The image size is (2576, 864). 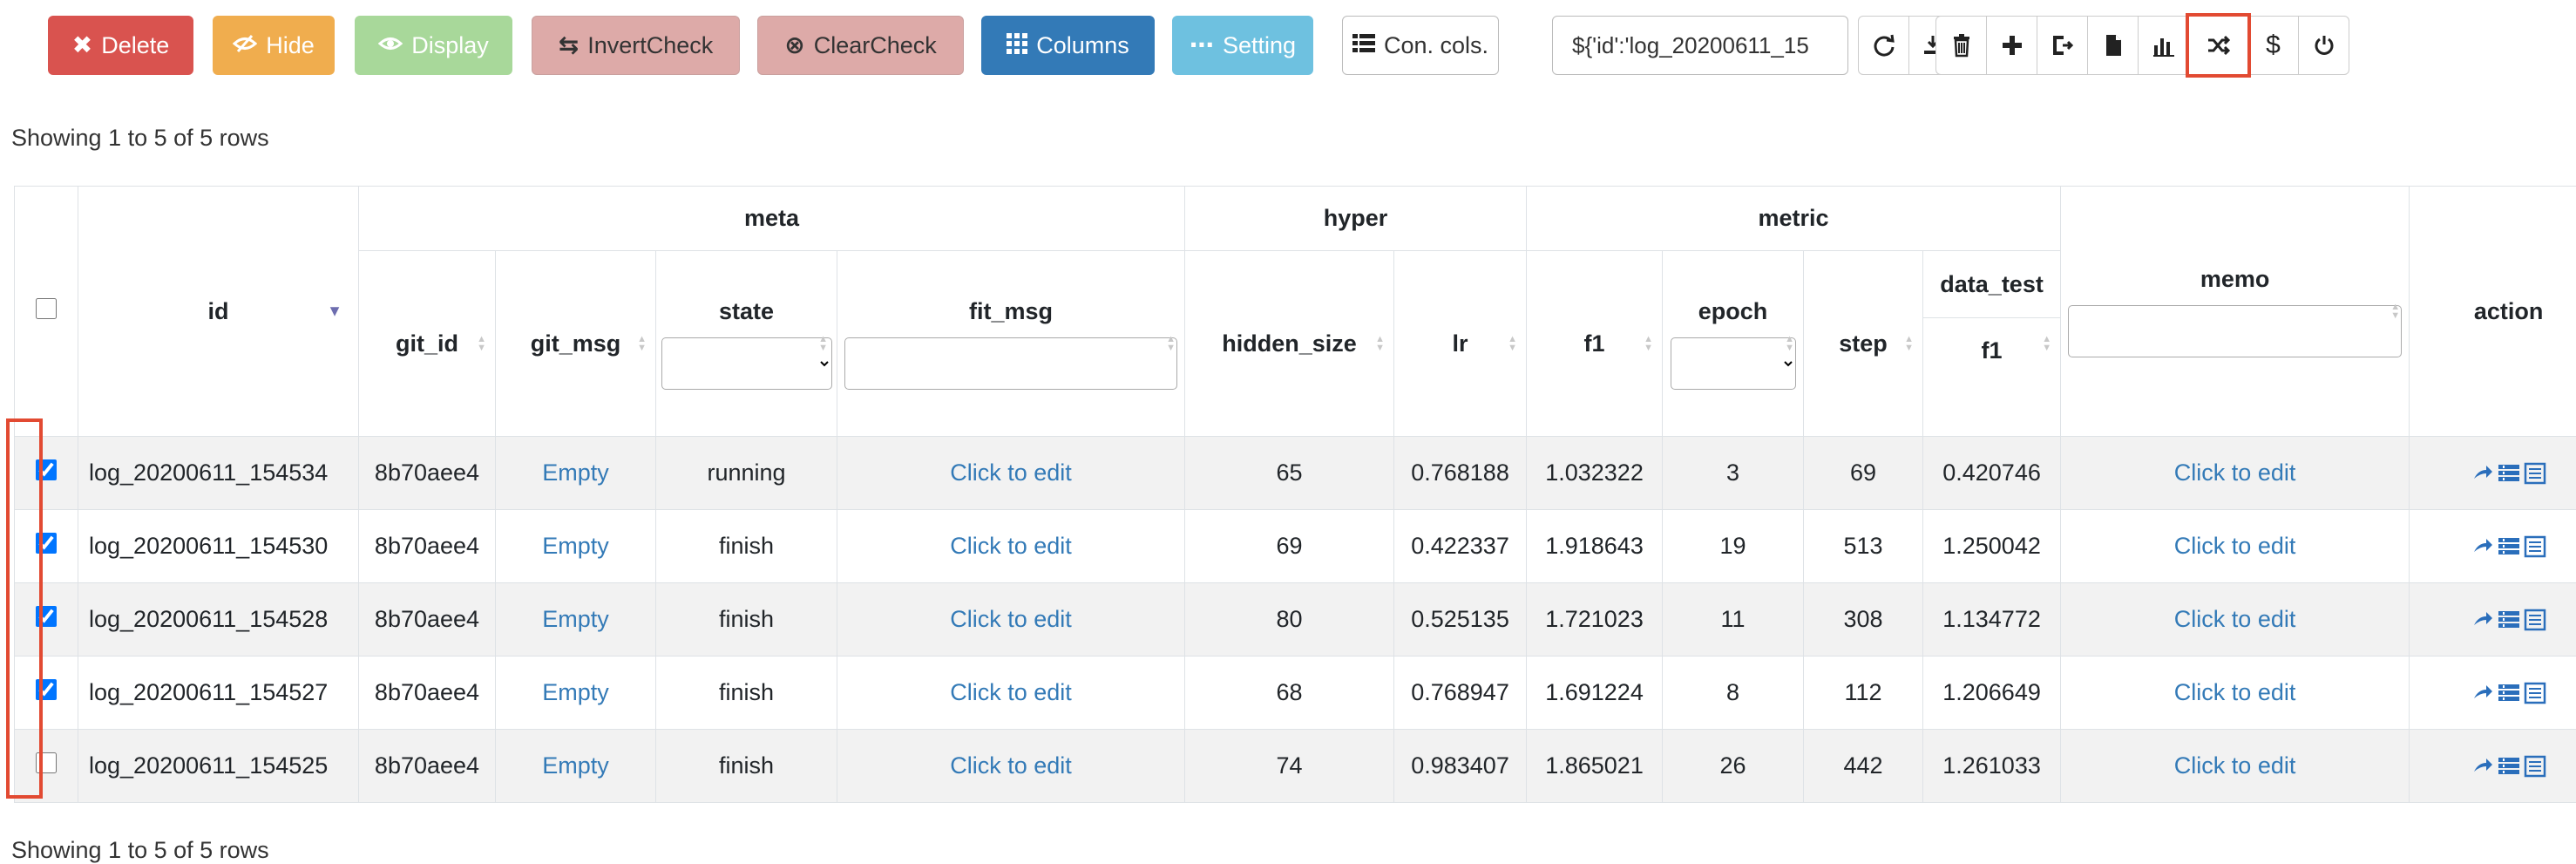 I want to click on setting-label: Setting, so click(x=1260, y=45).